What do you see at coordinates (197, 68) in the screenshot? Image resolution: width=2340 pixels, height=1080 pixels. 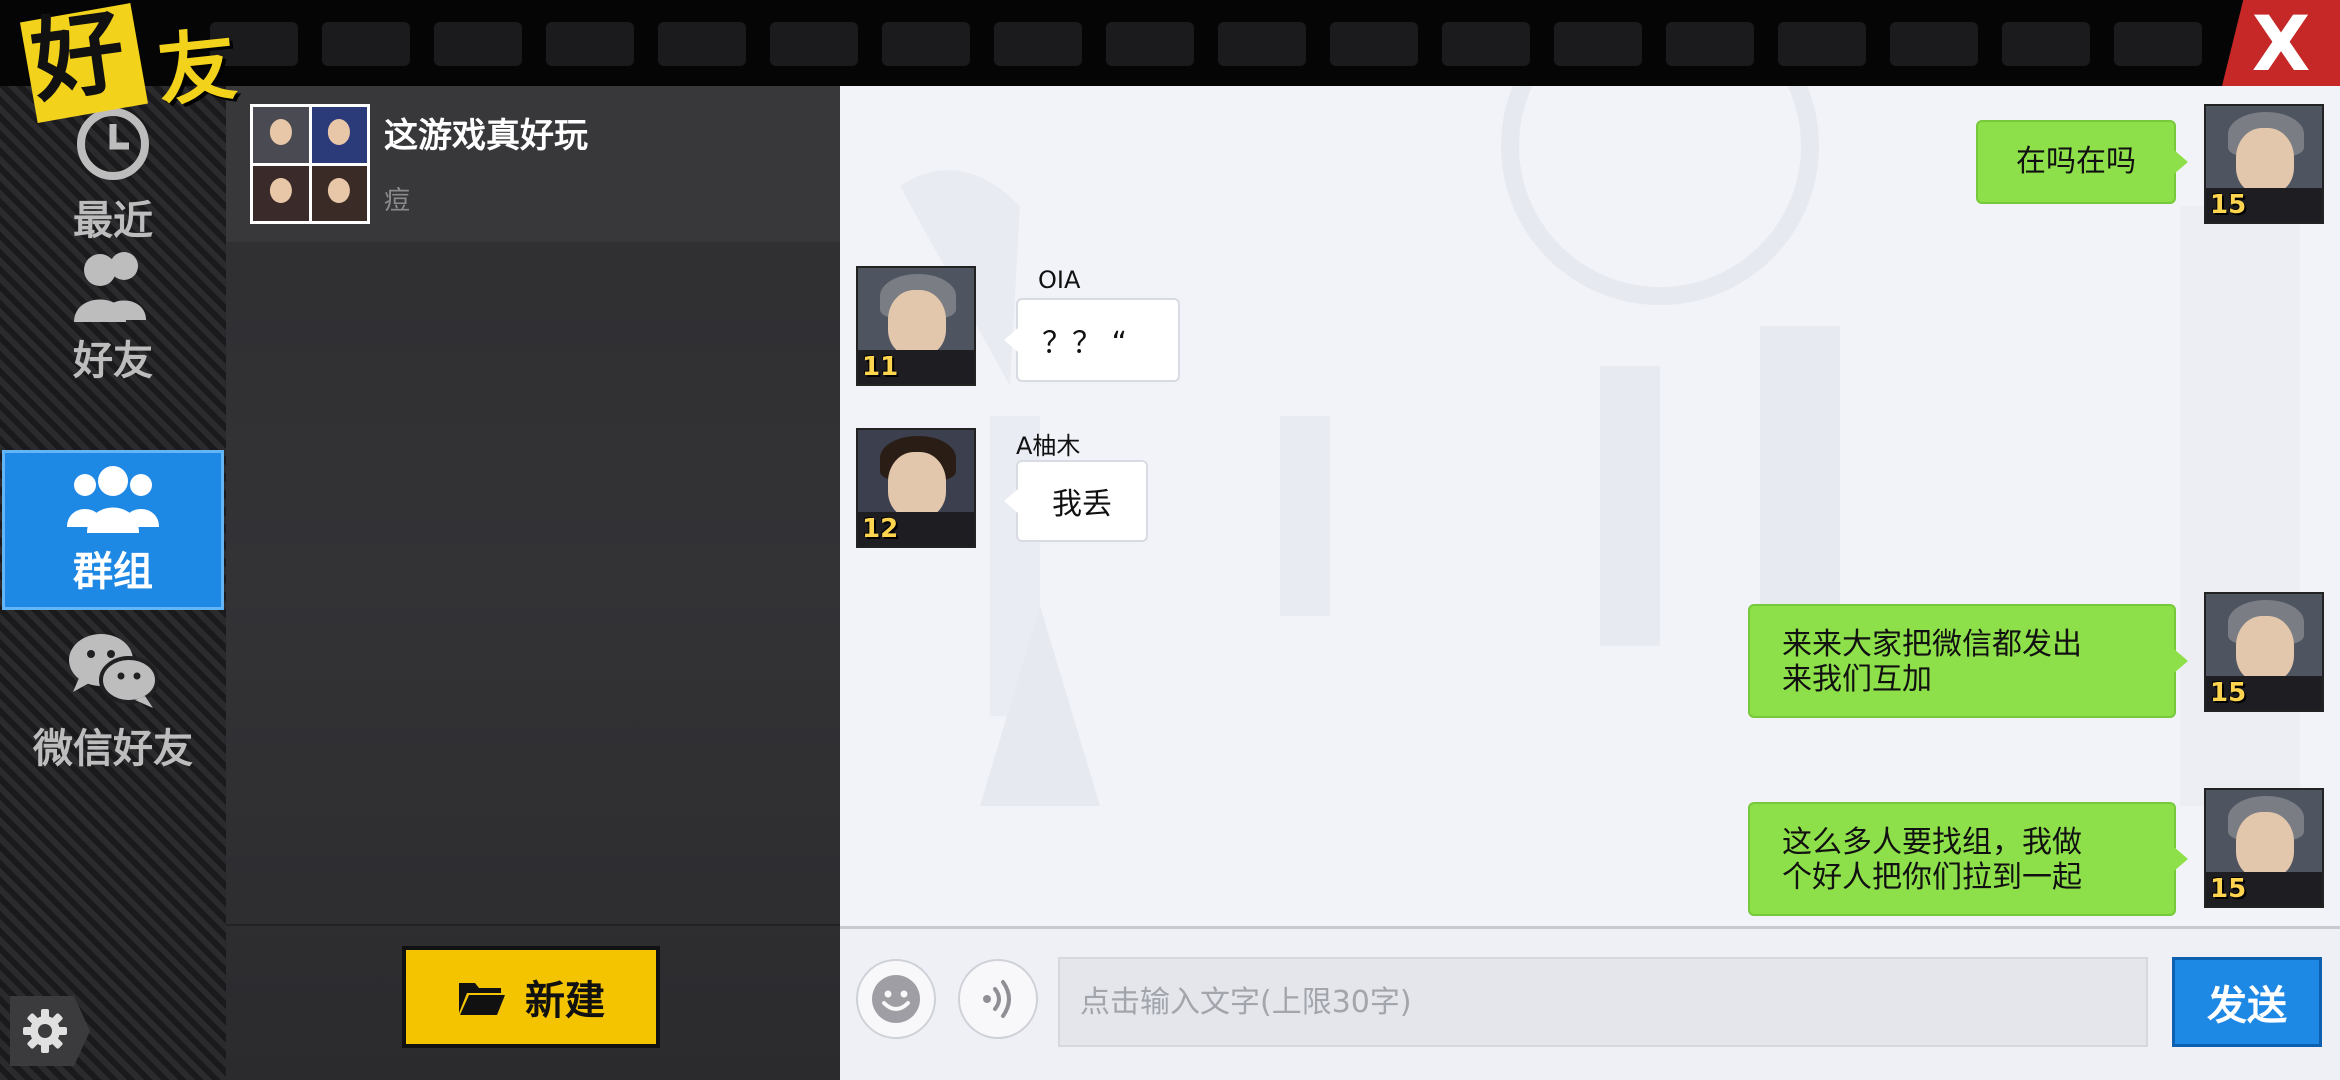 I see `title-char-2: 友` at bounding box center [197, 68].